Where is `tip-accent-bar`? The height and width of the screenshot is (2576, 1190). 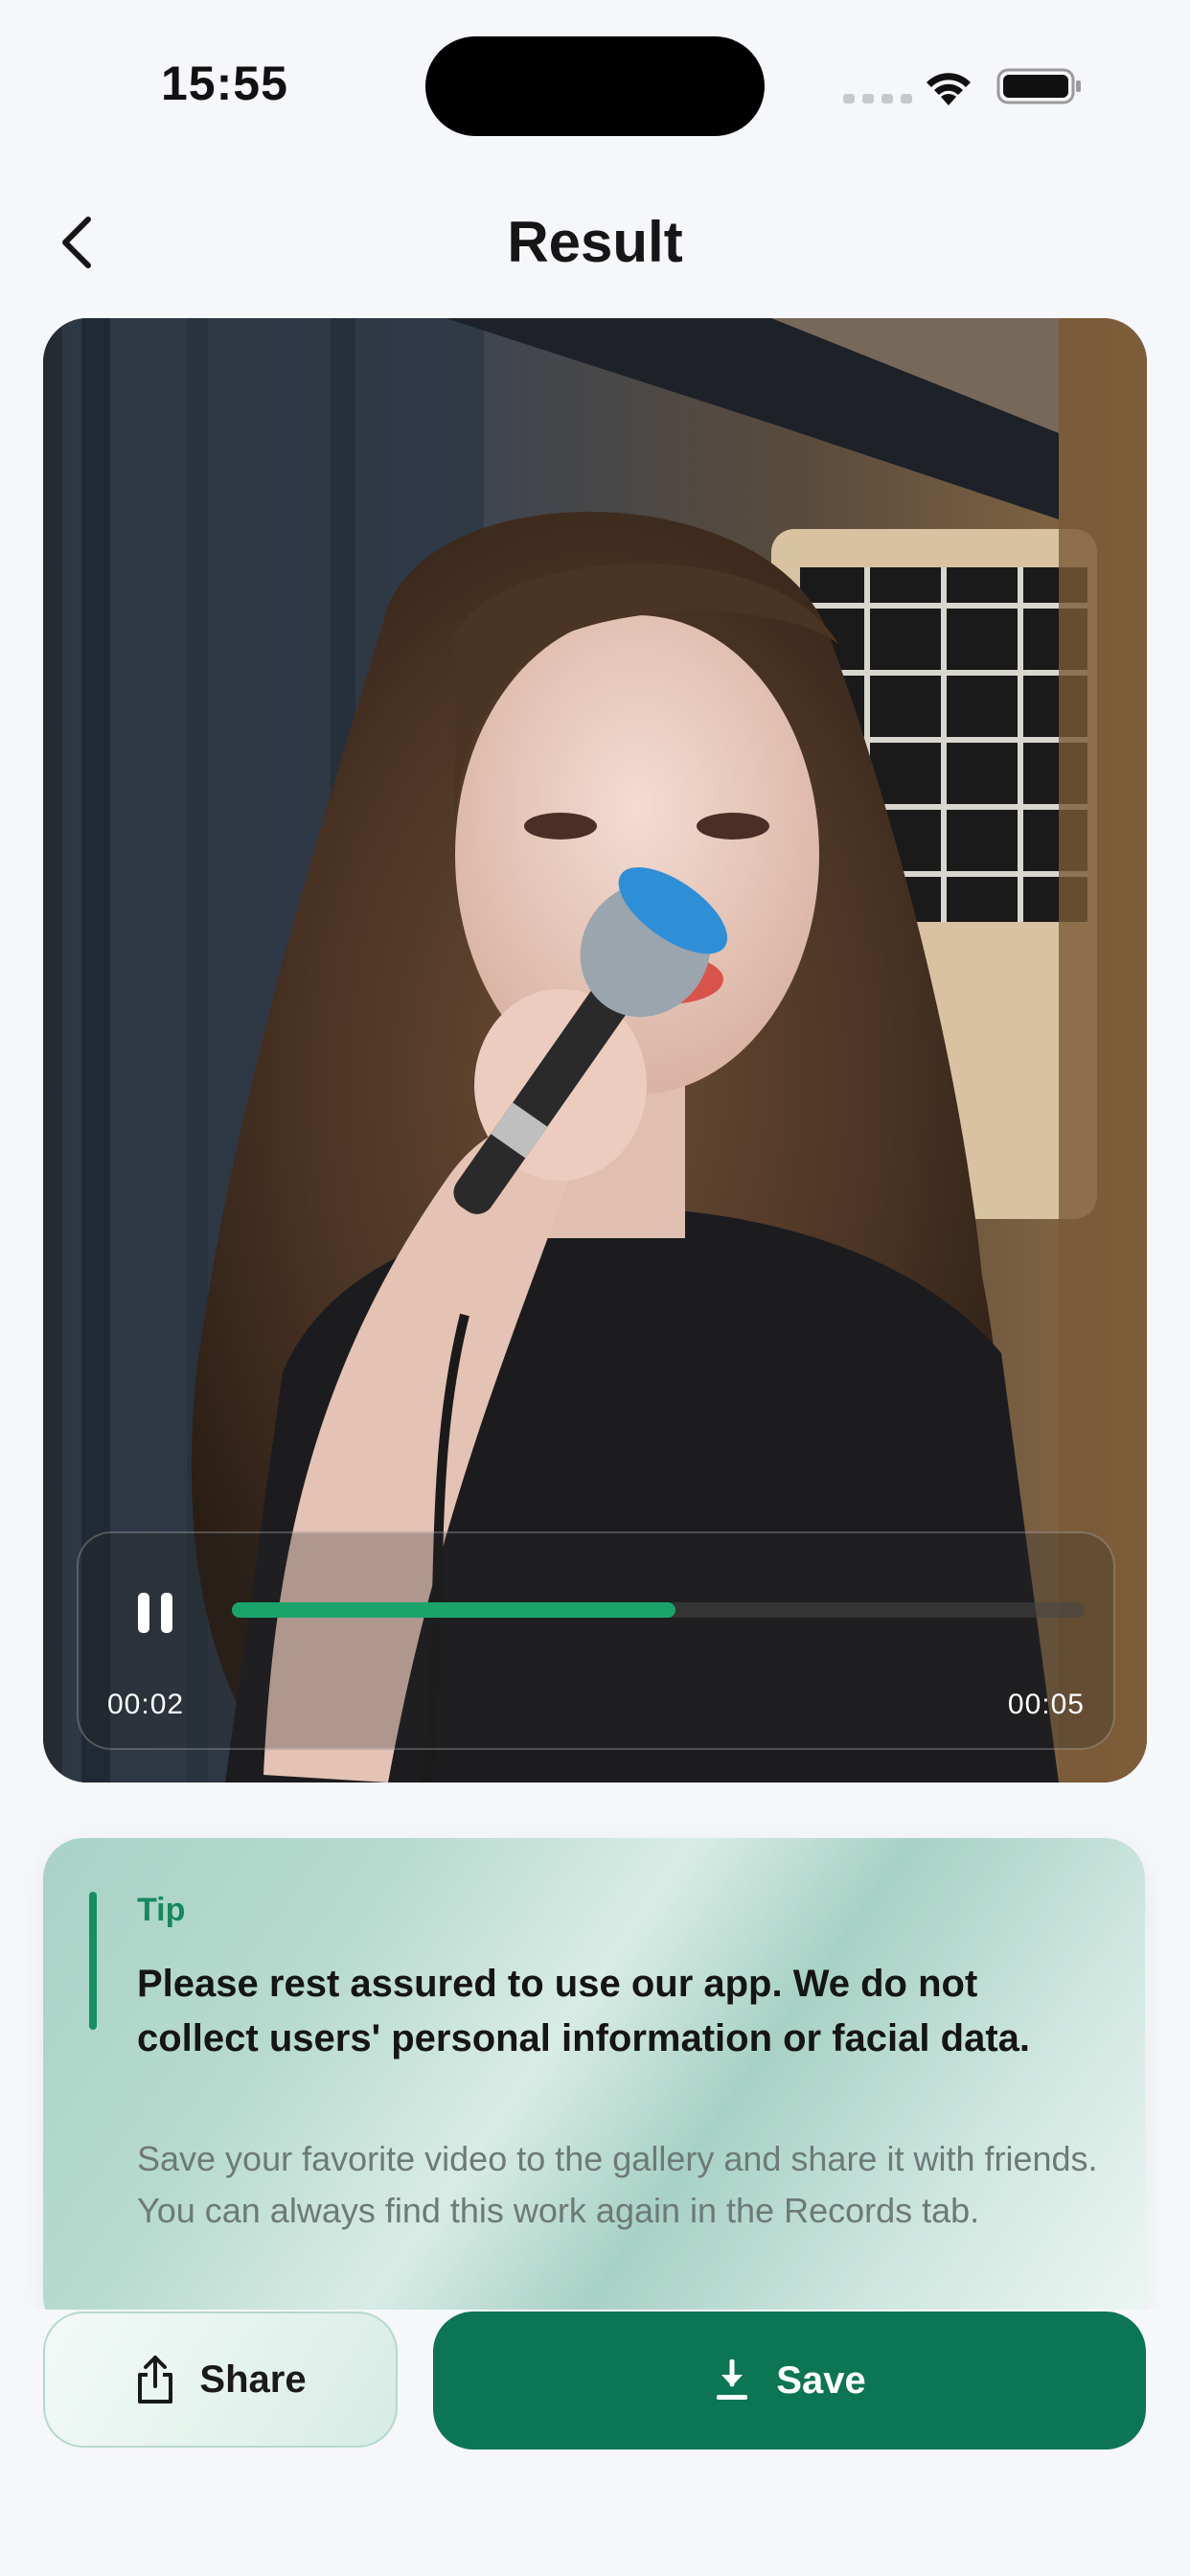 tip-accent-bar is located at coordinates (93, 1961).